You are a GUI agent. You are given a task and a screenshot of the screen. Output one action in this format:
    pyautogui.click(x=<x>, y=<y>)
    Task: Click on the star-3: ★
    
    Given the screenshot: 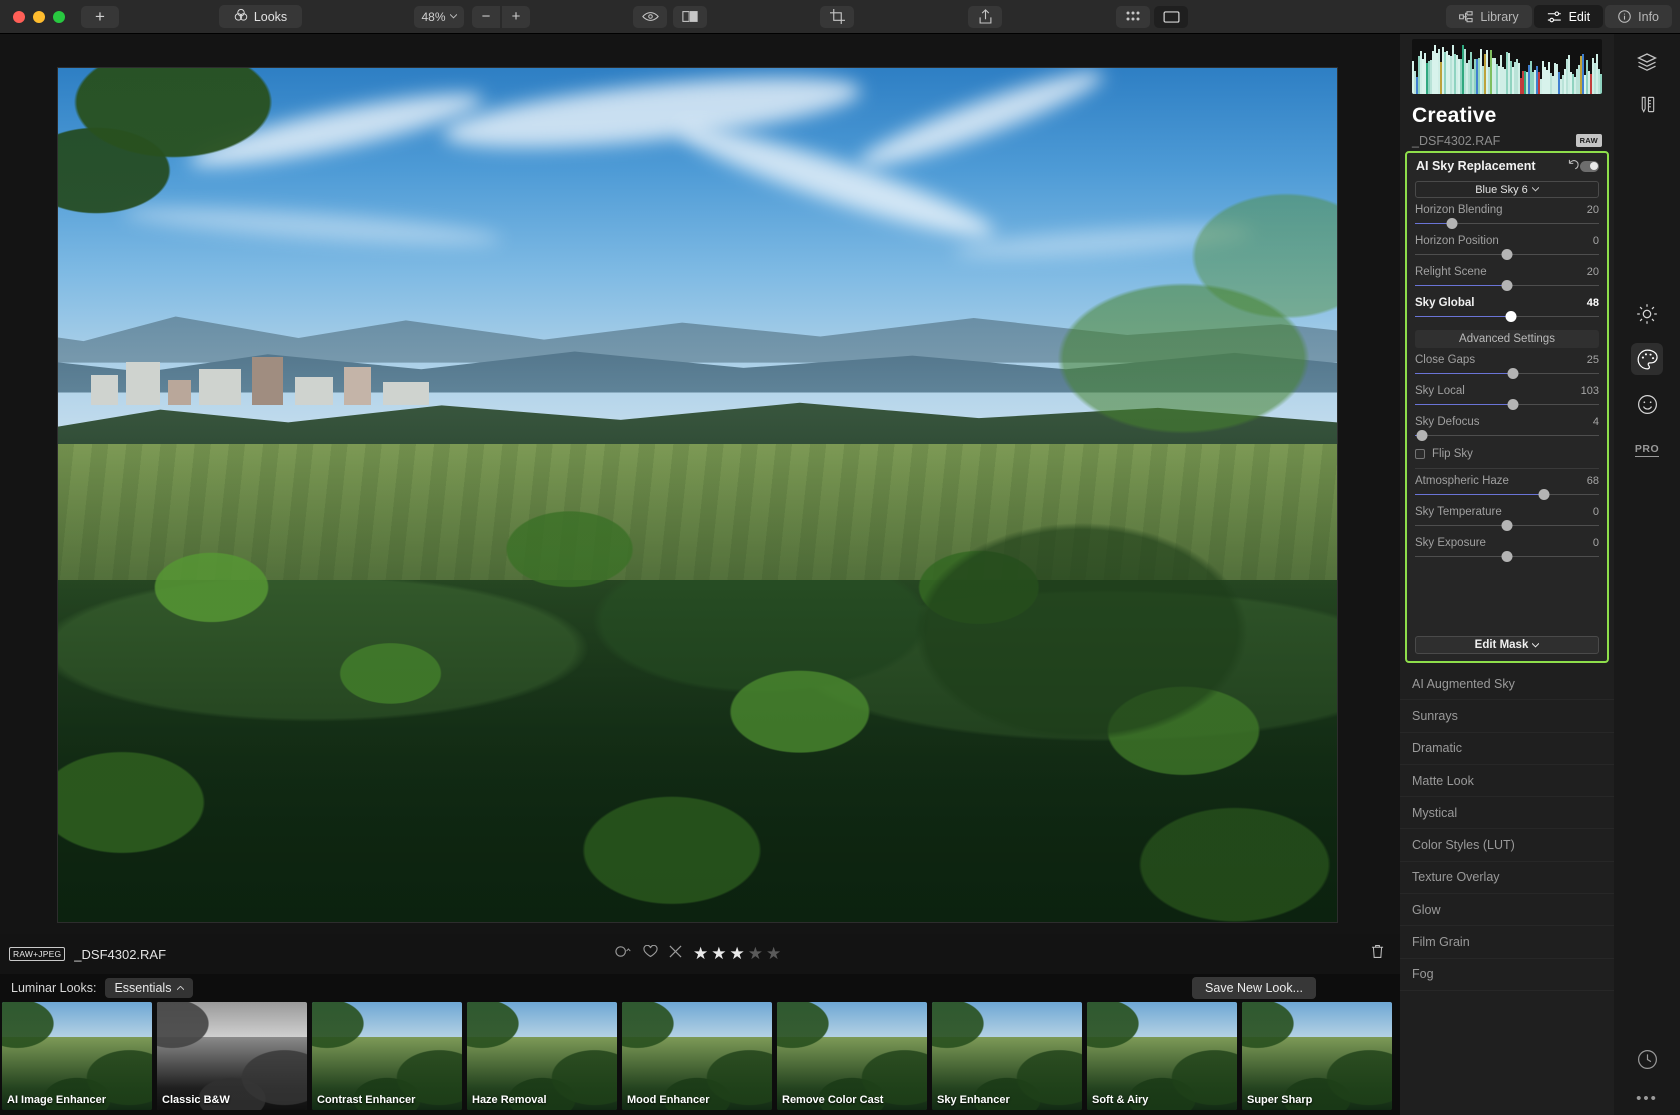 What is the action you would take?
    pyautogui.click(x=737, y=954)
    